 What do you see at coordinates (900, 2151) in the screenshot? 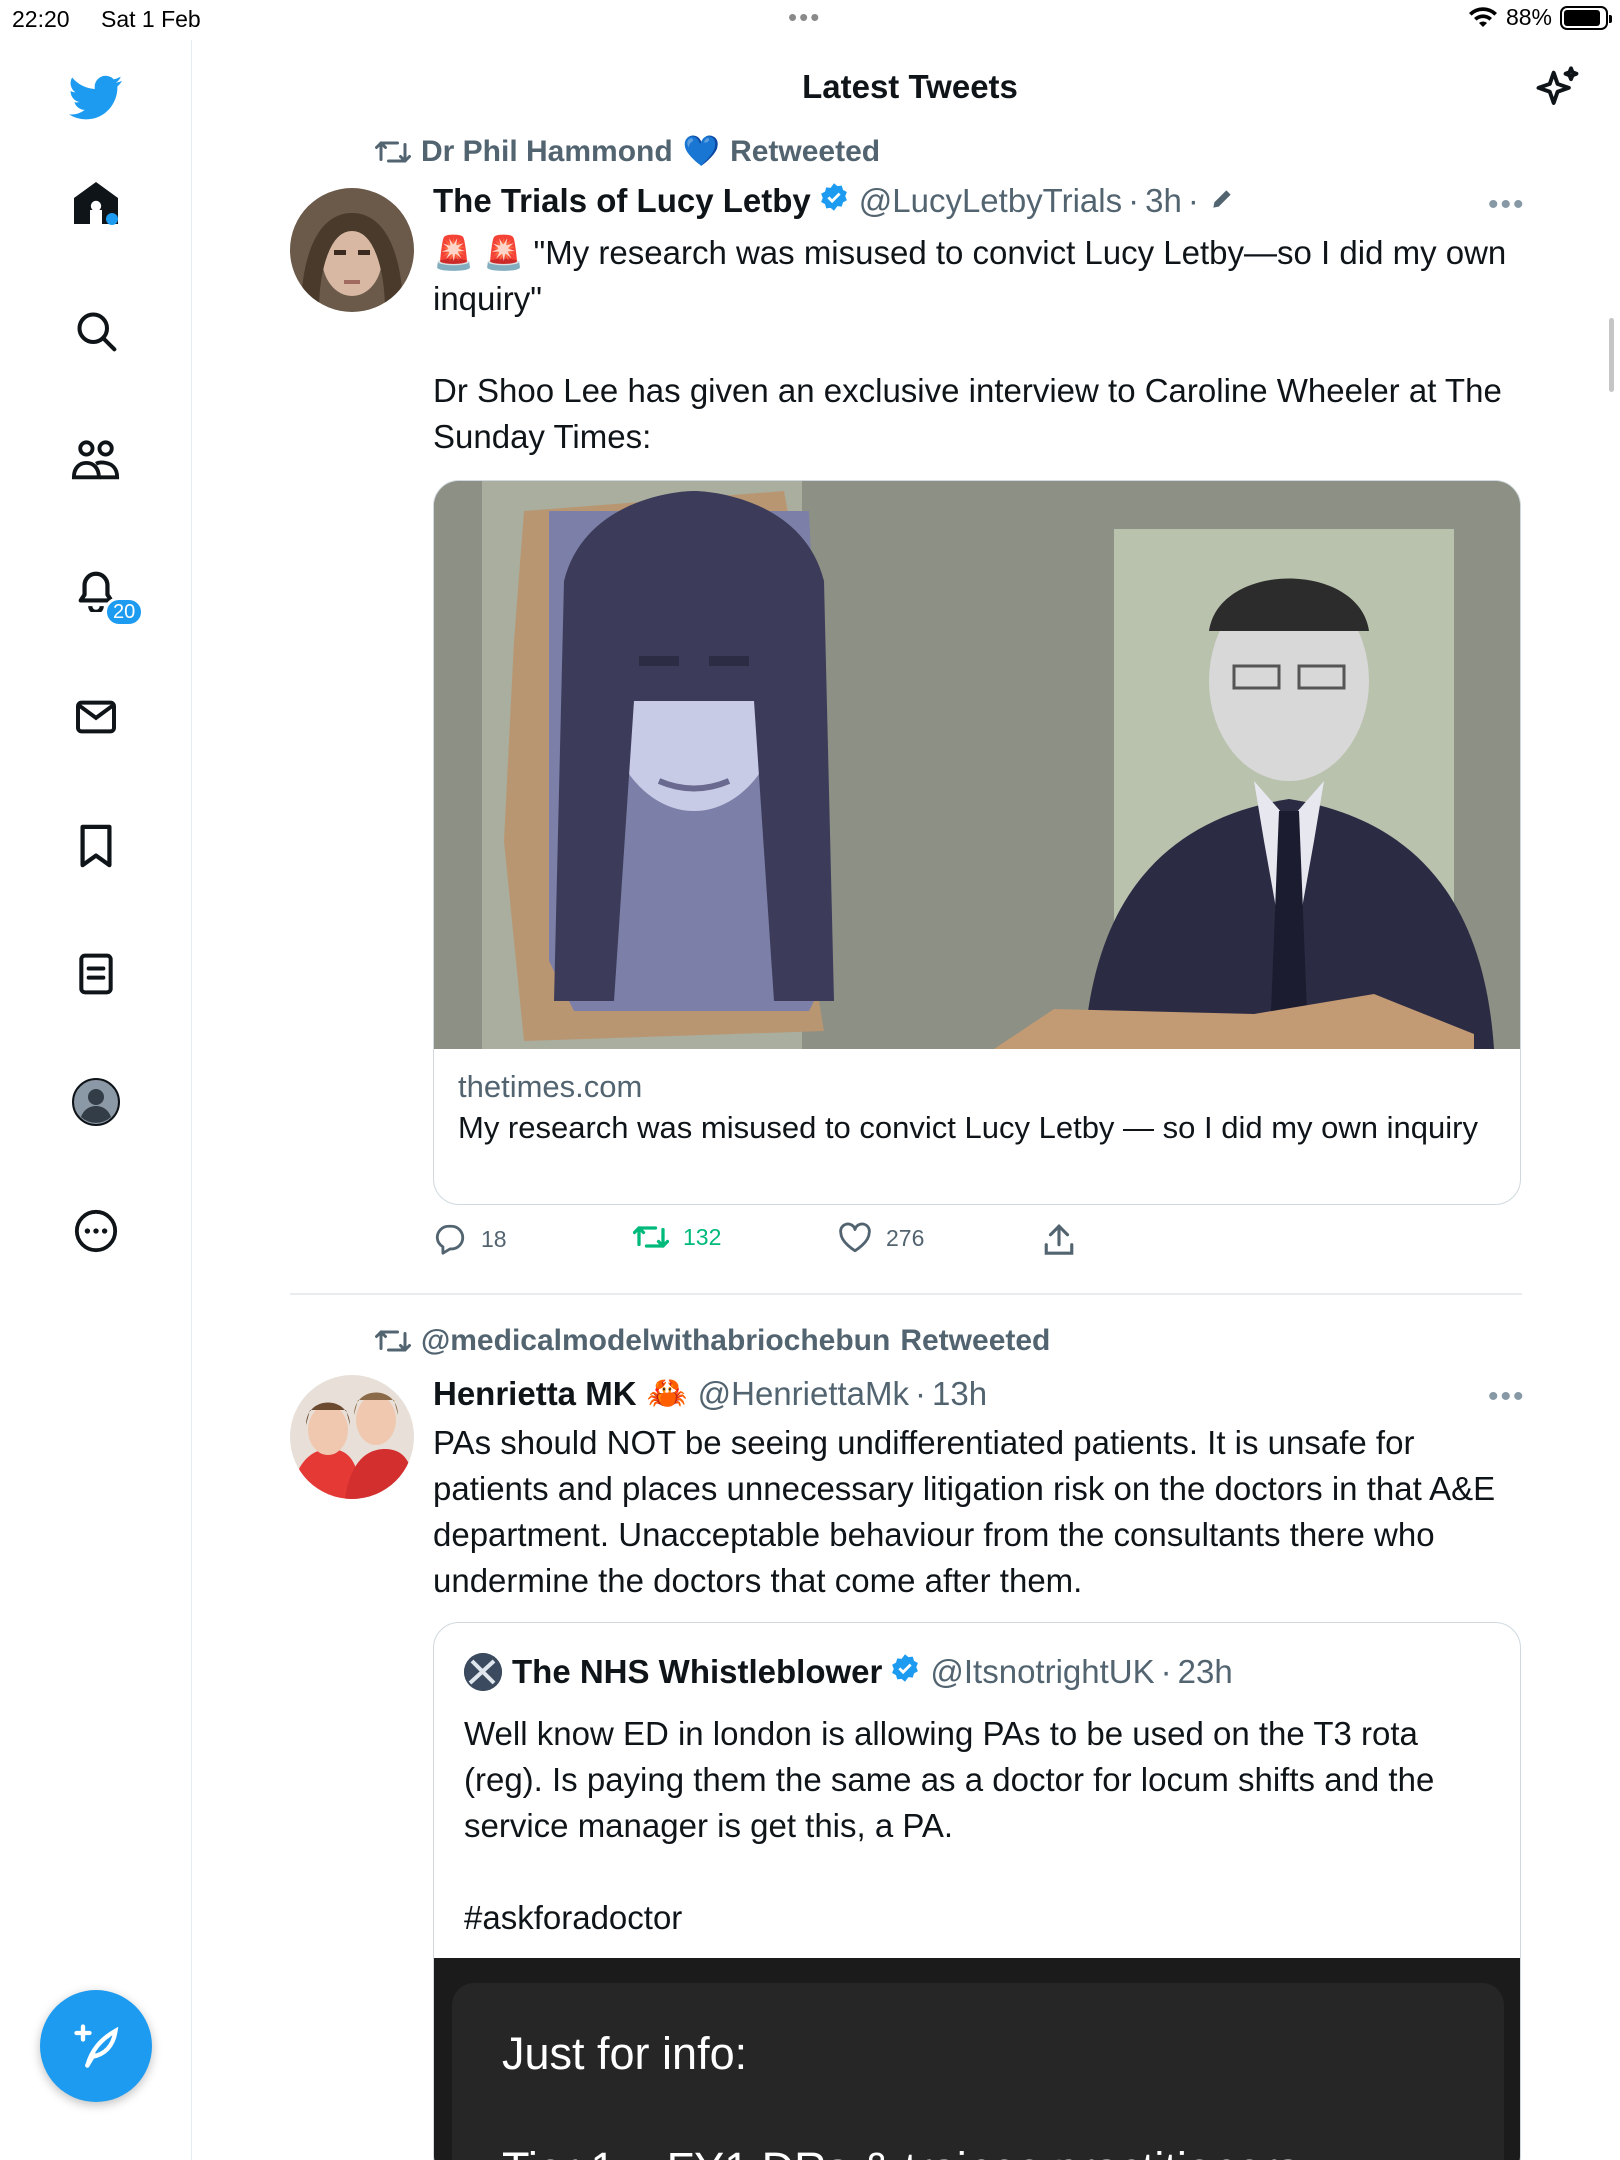
I see `media-text-line: Tier 1 = FY1 DRs & trainee practitioners` at bounding box center [900, 2151].